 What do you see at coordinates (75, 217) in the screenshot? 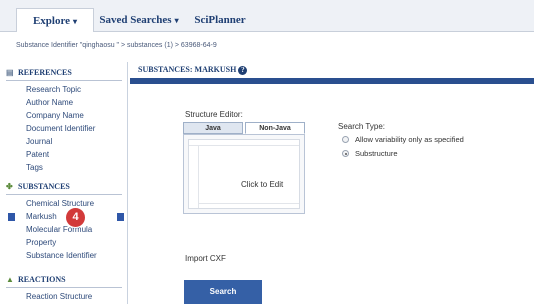
I see `step-badge: 4` at bounding box center [75, 217].